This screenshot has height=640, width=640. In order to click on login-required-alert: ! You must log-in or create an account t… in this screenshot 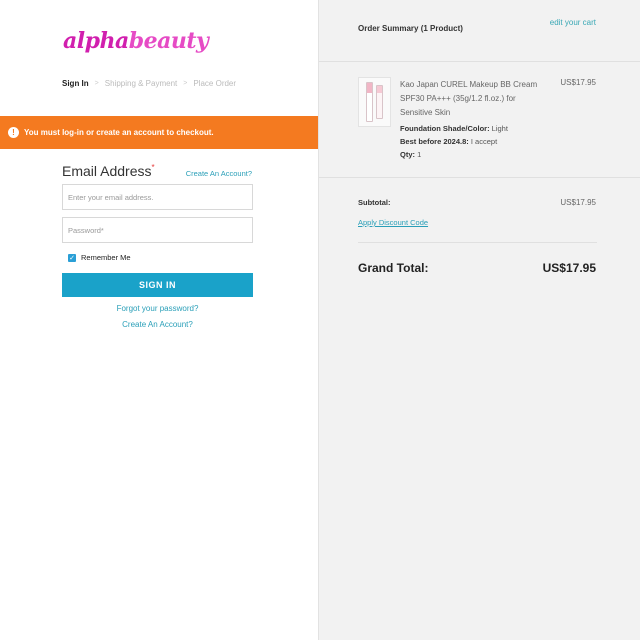, I will do `click(159, 132)`.